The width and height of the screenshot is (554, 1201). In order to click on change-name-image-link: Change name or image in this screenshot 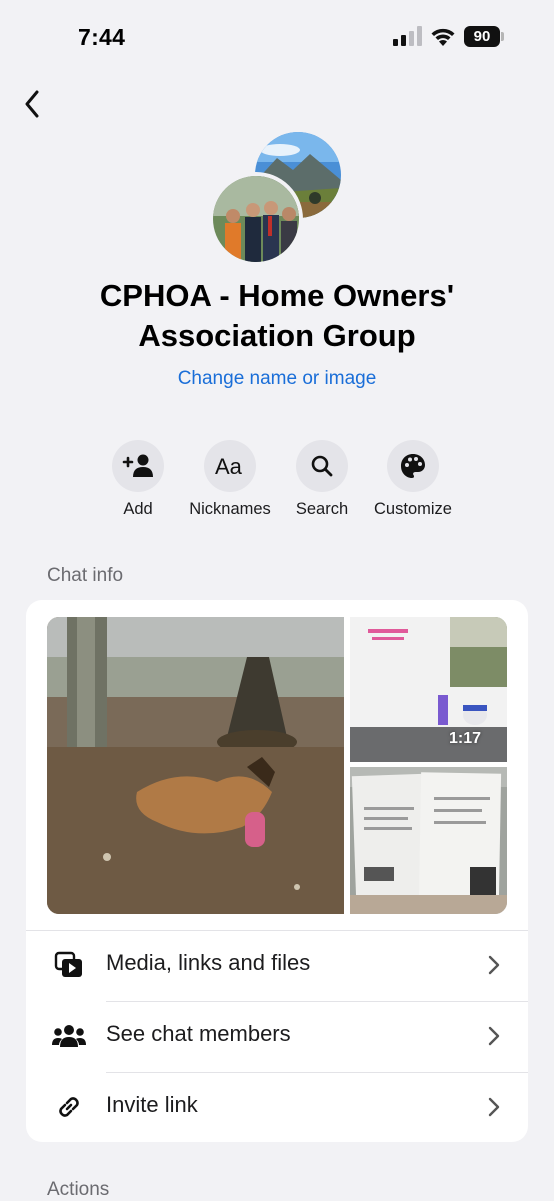, I will do `click(277, 379)`.